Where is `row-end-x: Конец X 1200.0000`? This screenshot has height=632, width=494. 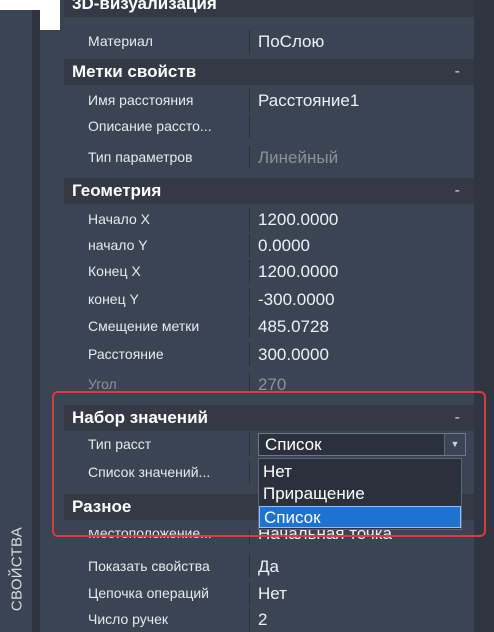
row-end-x: Конец X 1200.0000 is located at coordinates (269, 271).